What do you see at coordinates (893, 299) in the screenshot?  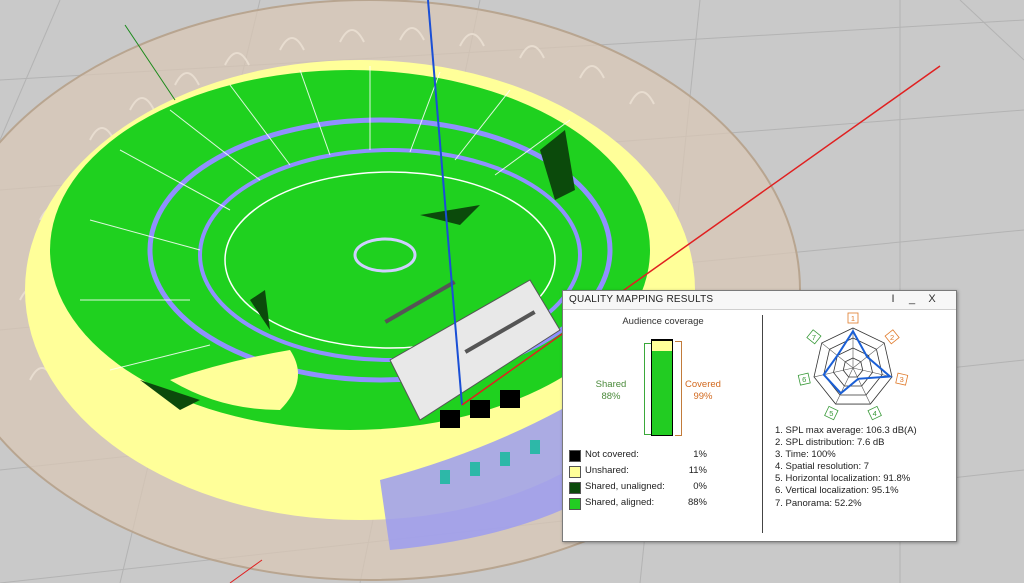 I see `restore-button: I` at bounding box center [893, 299].